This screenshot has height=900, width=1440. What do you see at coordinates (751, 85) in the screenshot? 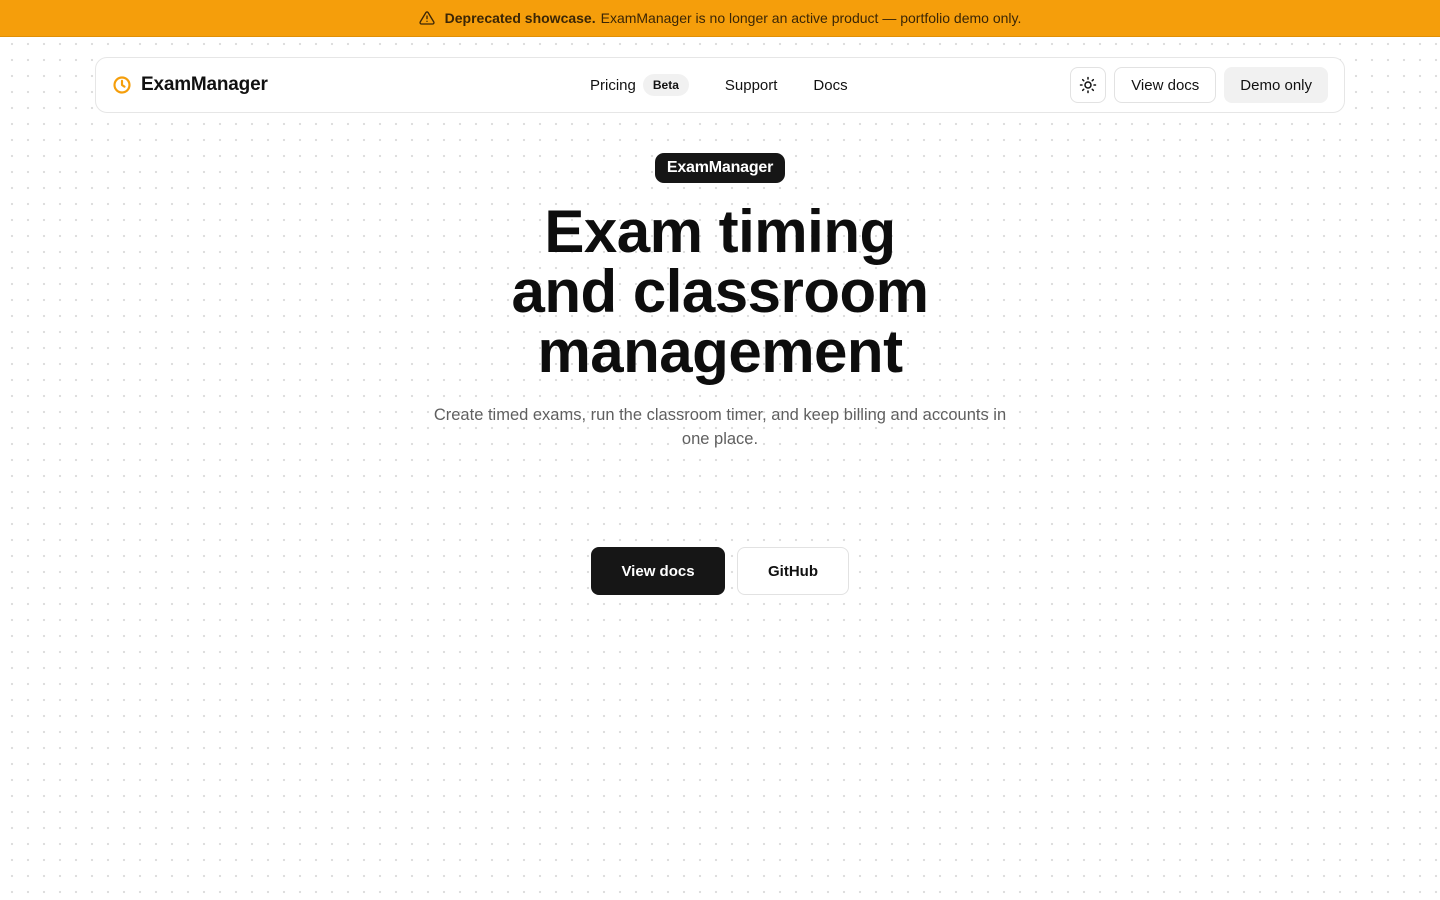
I see `nav-link-support: Support` at bounding box center [751, 85].